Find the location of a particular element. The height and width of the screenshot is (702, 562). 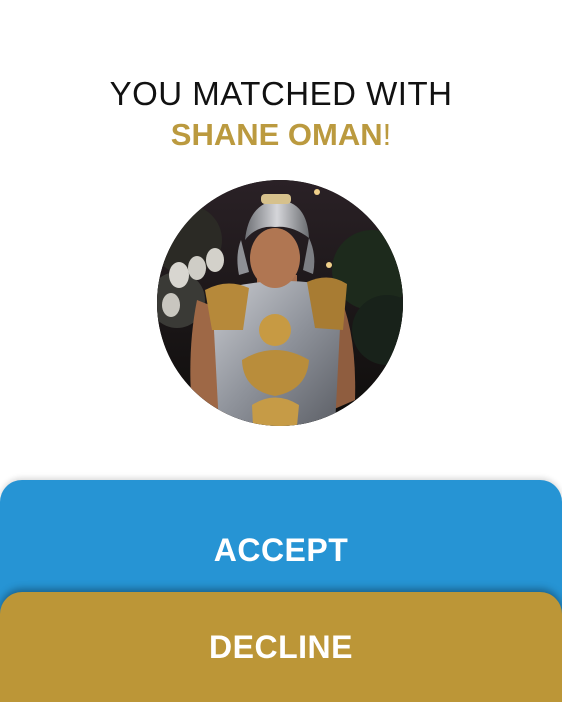

match-name-line: SHANE OMAN! is located at coordinates (281, 135).